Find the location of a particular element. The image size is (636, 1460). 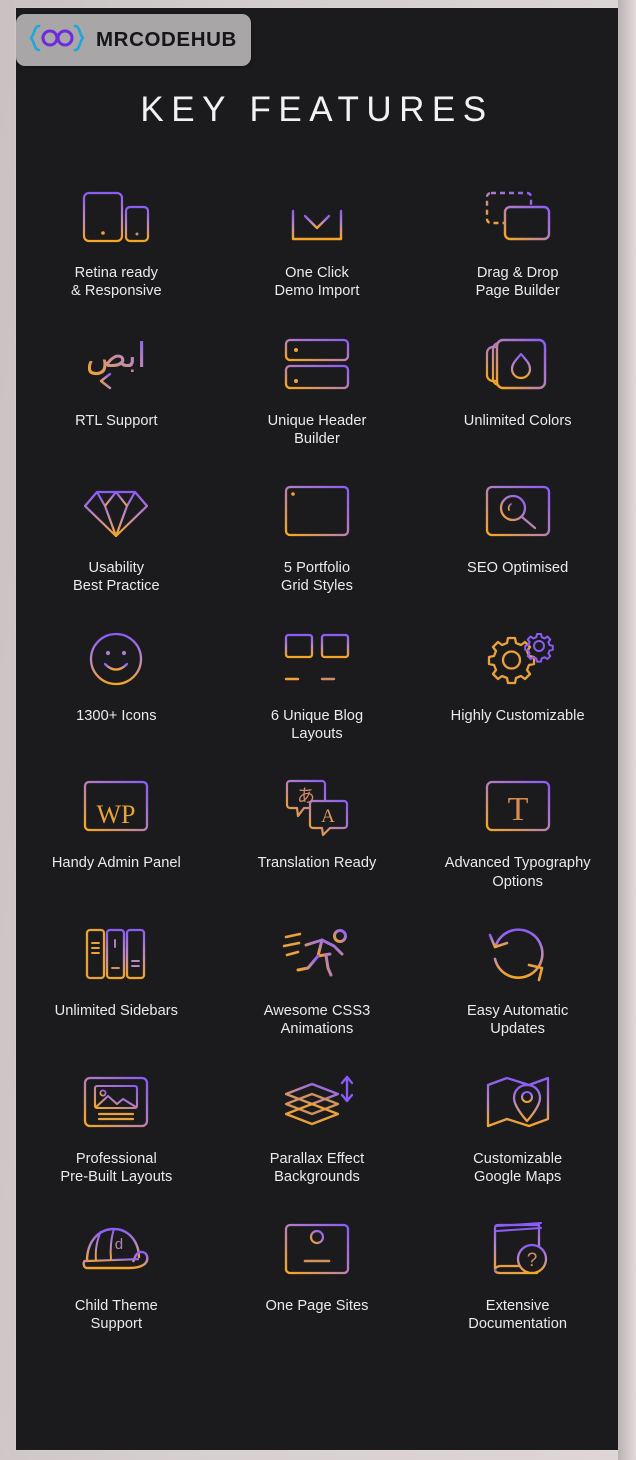

feature-card: T Advanced Typography Options is located at coordinates (517, 827).